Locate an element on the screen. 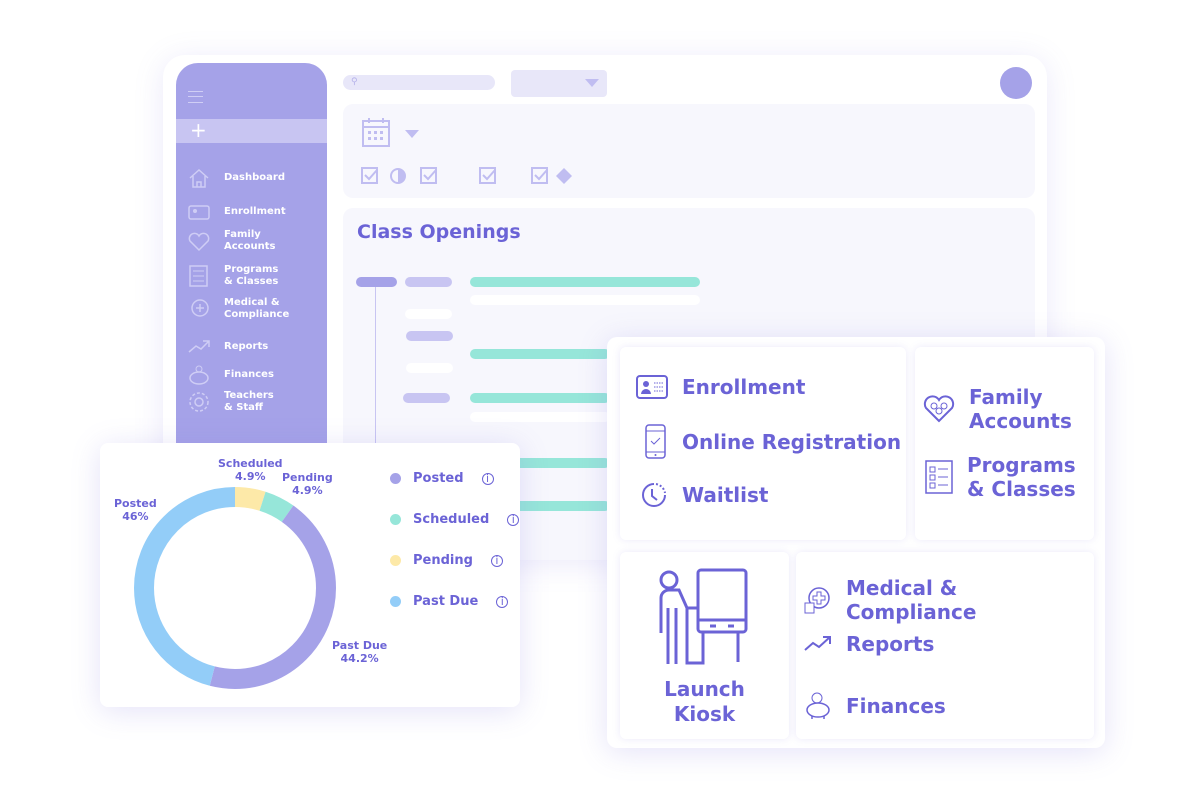 This screenshot has width=1200, height=800. avatar is located at coordinates (1016, 83).